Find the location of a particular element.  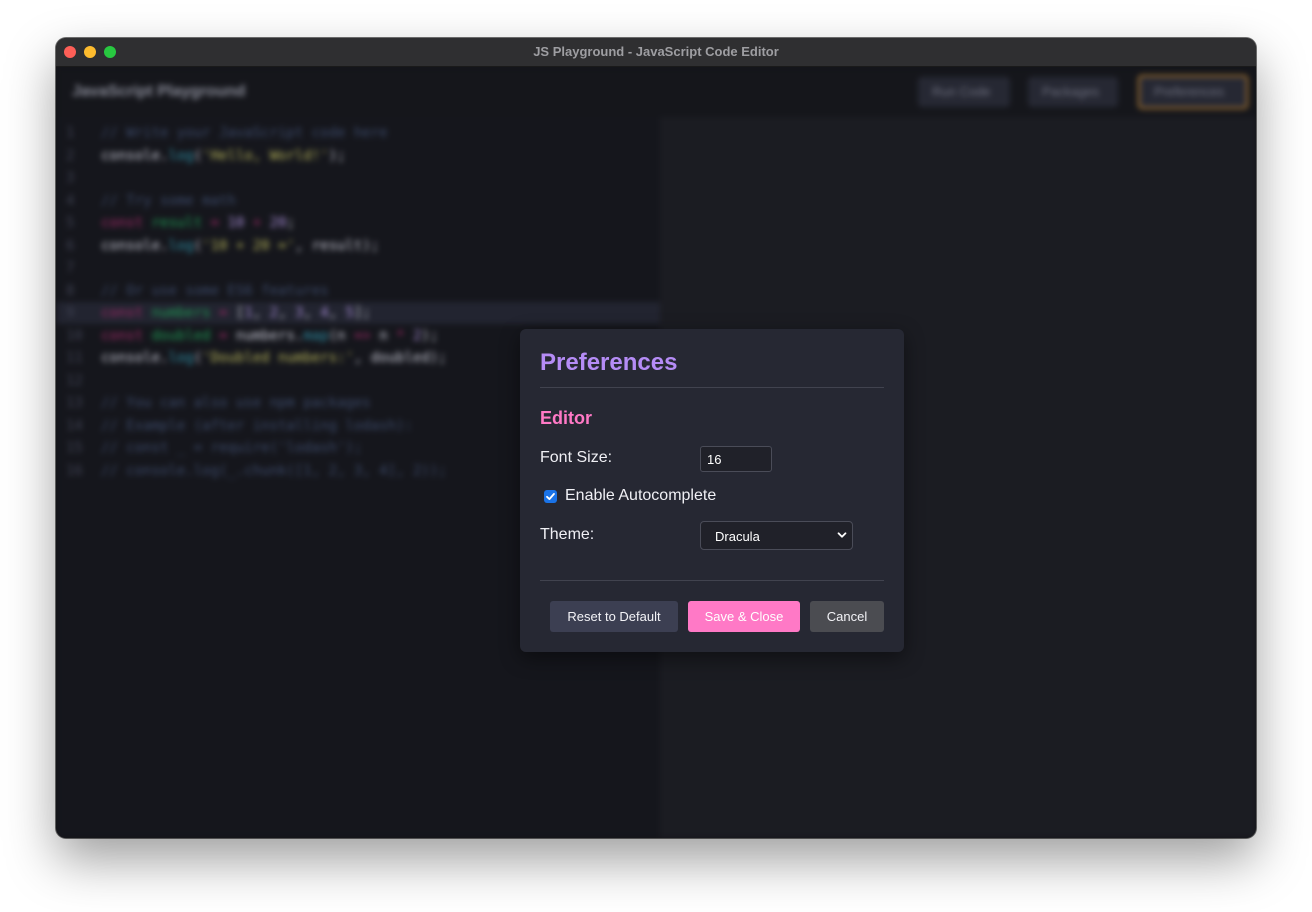

line-number: 10 is located at coordinates (74, 335).